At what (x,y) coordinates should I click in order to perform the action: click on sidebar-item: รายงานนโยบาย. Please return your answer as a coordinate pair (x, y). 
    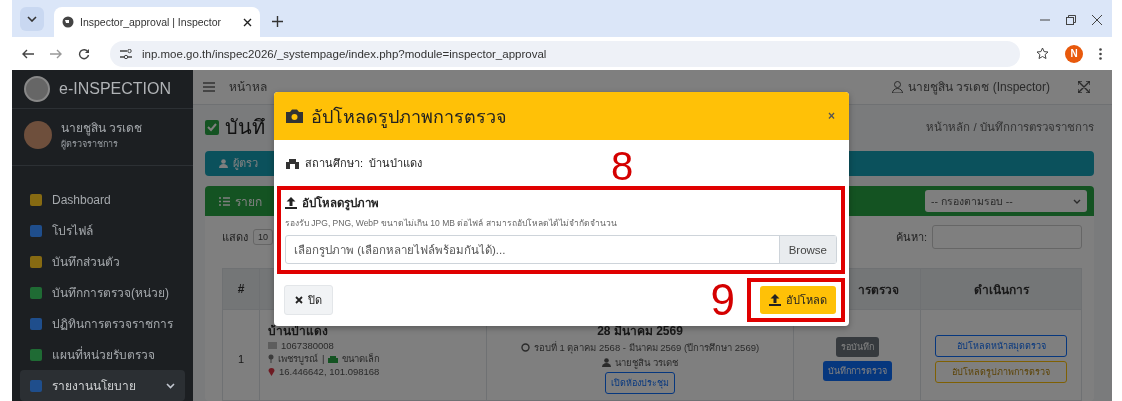
    Looking at the image, I should click on (102, 385).